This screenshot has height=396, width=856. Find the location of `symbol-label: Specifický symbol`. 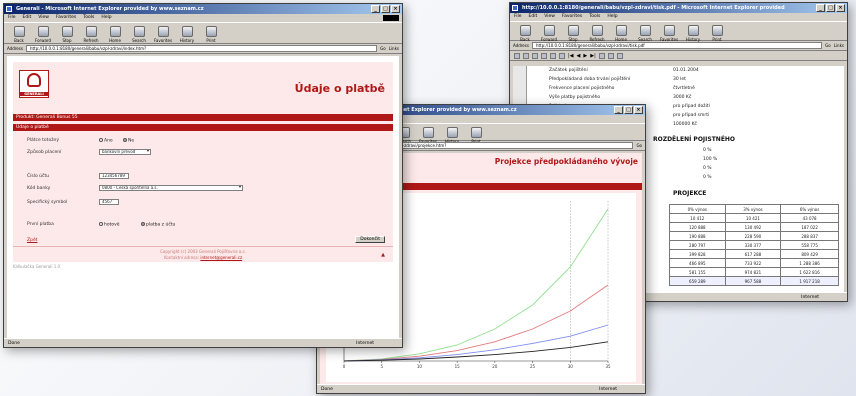

symbol-label: Specifický symbol is located at coordinates (47, 202).